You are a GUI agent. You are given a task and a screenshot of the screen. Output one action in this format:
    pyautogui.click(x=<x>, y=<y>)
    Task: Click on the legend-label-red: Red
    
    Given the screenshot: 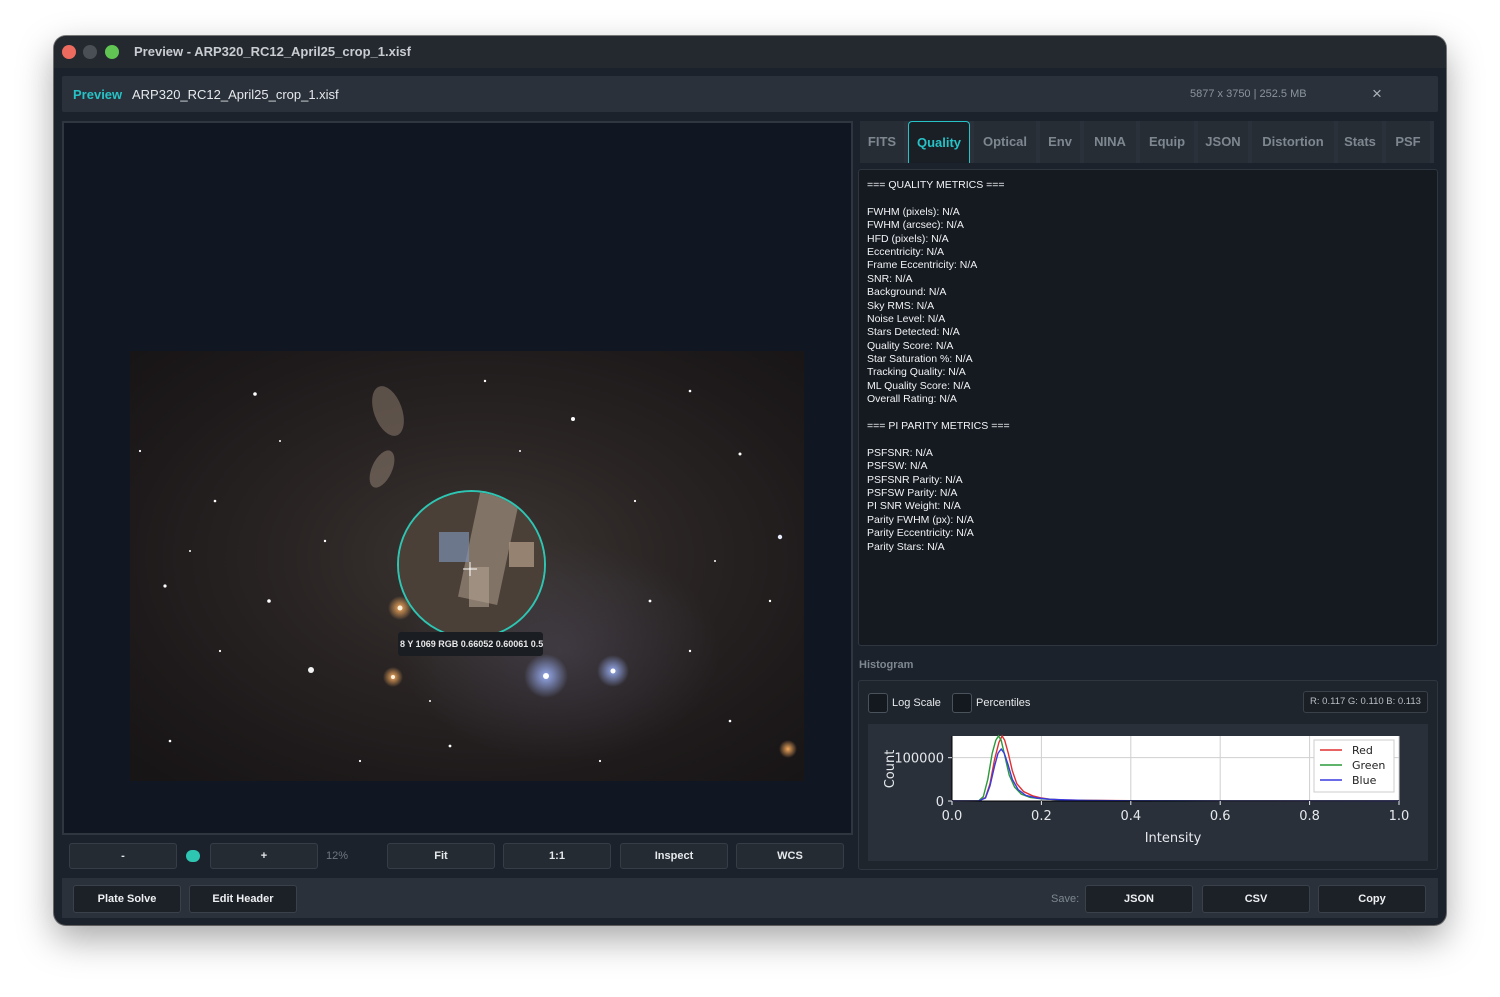 What is the action you would take?
    pyautogui.click(x=1362, y=750)
    